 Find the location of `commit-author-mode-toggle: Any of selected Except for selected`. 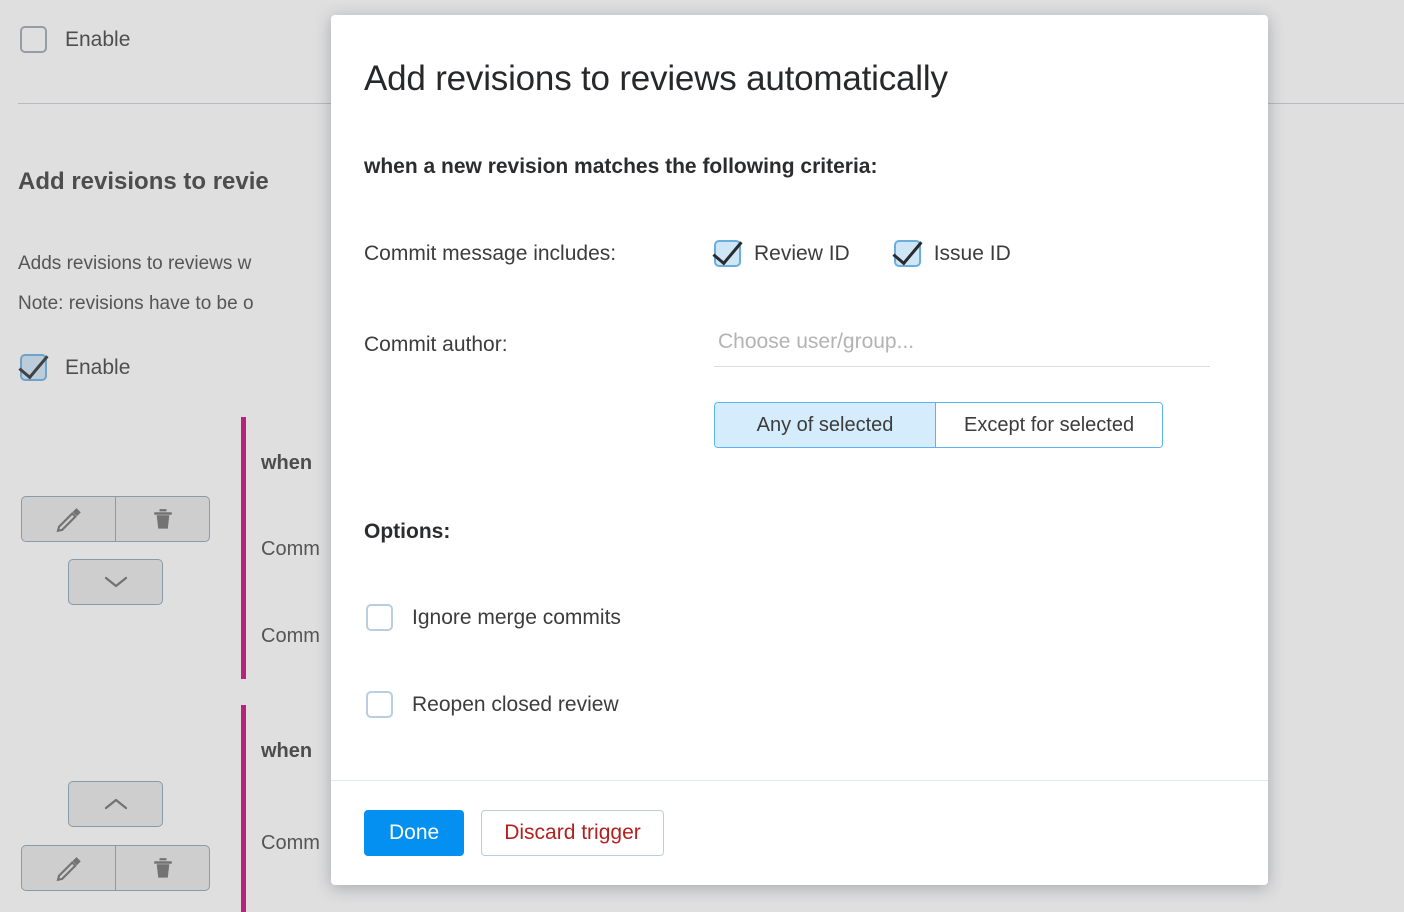

commit-author-mode-toggle: Any of selected Except for selected is located at coordinates (939, 425).